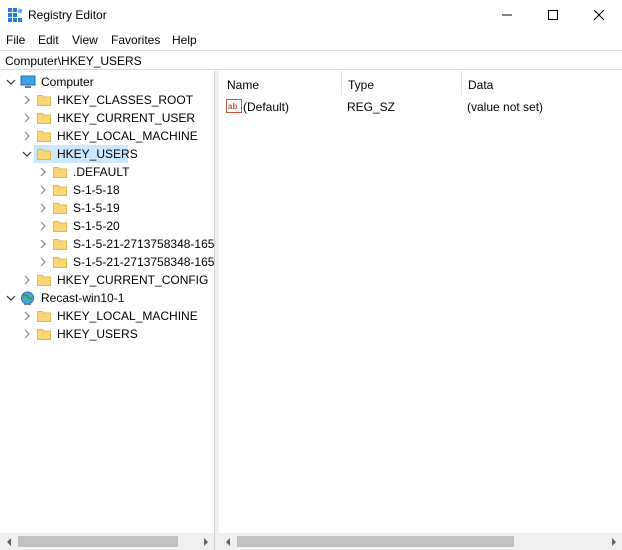 The height and width of the screenshot is (550, 622). I want to click on menu-view: View, so click(85, 40).